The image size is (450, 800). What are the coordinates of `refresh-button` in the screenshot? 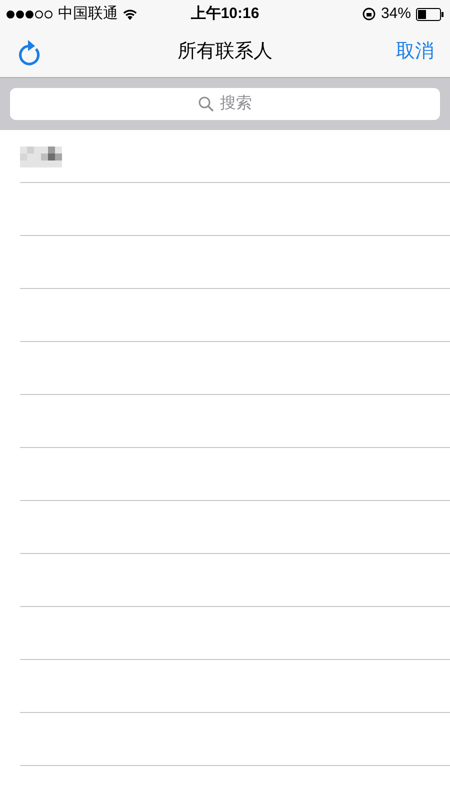 It's located at (29, 52).